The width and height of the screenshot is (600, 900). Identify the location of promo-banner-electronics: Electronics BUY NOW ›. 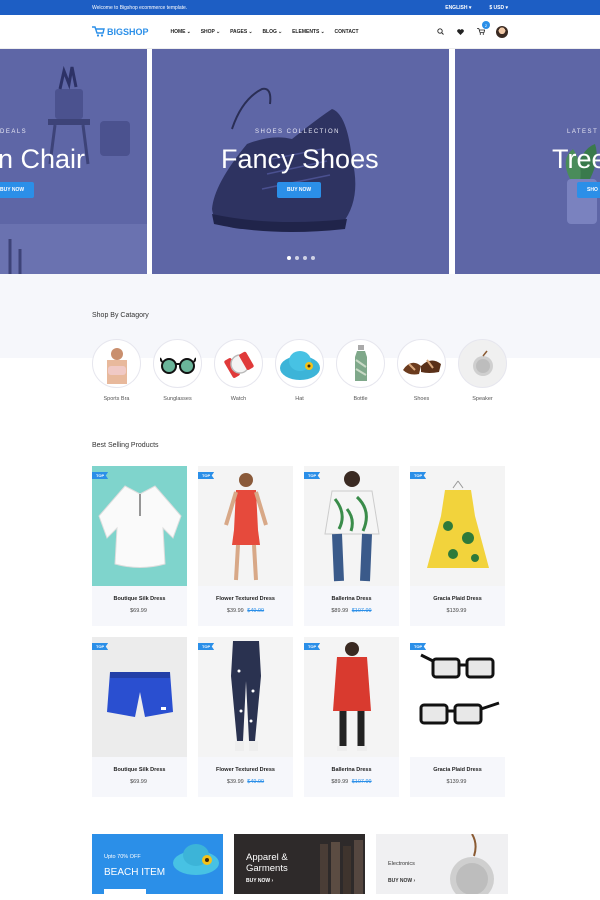
(442, 864).